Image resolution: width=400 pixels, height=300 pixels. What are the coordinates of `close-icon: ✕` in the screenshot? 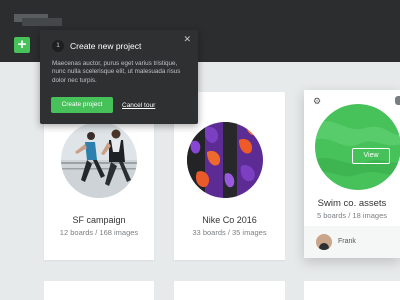 It's located at (187, 39).